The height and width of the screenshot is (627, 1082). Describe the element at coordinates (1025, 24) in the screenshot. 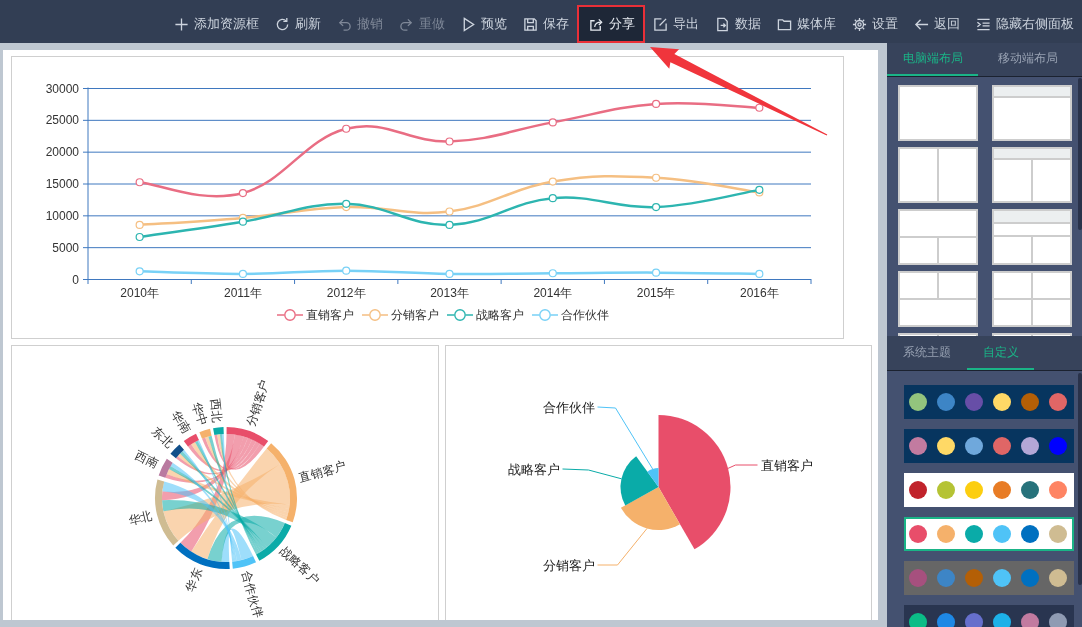

I see `toolbar-button: 隐藏右侧面板` at that location.